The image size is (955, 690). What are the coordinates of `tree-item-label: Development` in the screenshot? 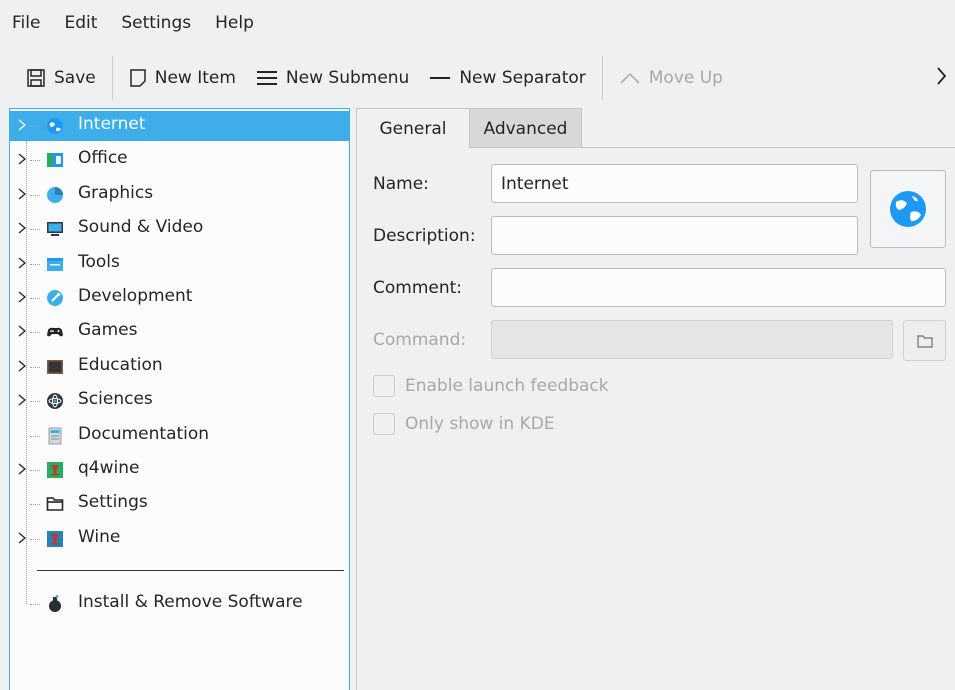 It's located at (135, 296).